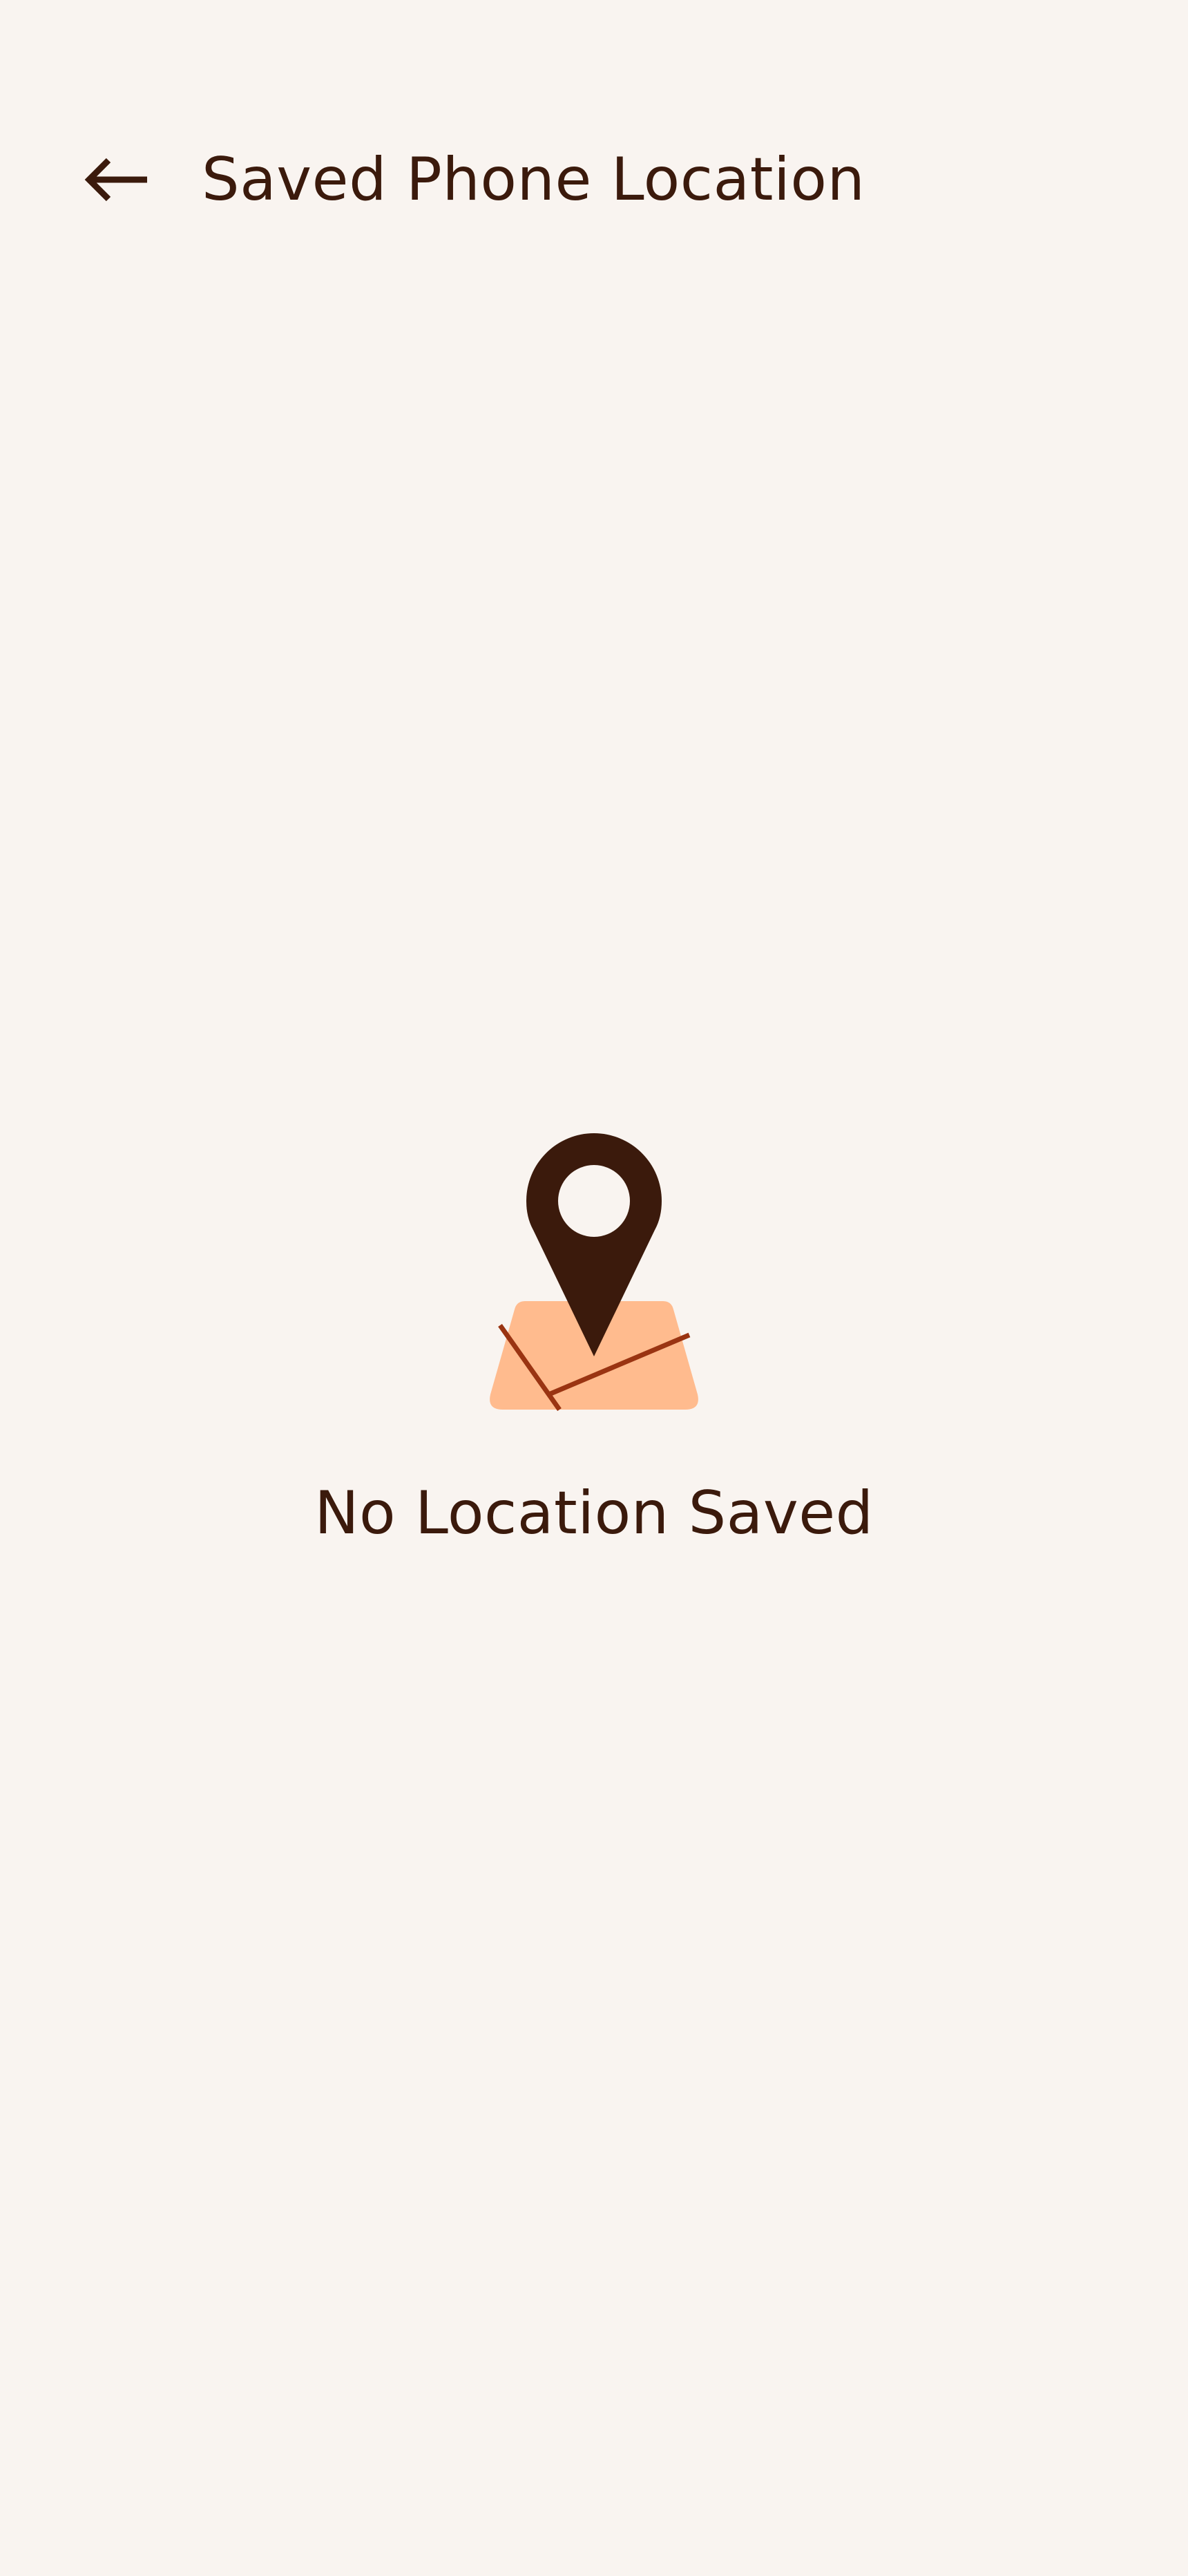 The width and height of the screenshot is (1188, 2576). What do you see at coordinates (594, 1272) in the screenshot?
I see `empty-location-illustration` at bounding box center [594, 1272].